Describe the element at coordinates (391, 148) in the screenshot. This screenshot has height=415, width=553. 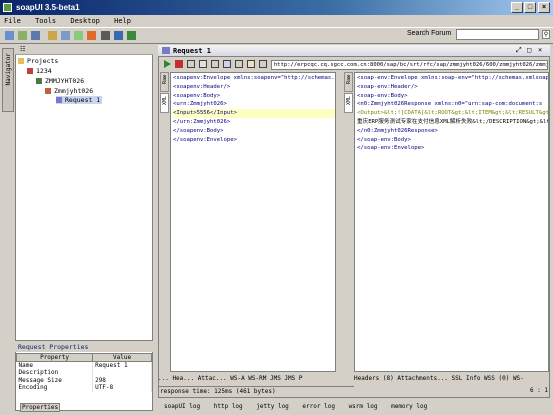
I see `xml-line: </soap-env:Envelope>` at that location.